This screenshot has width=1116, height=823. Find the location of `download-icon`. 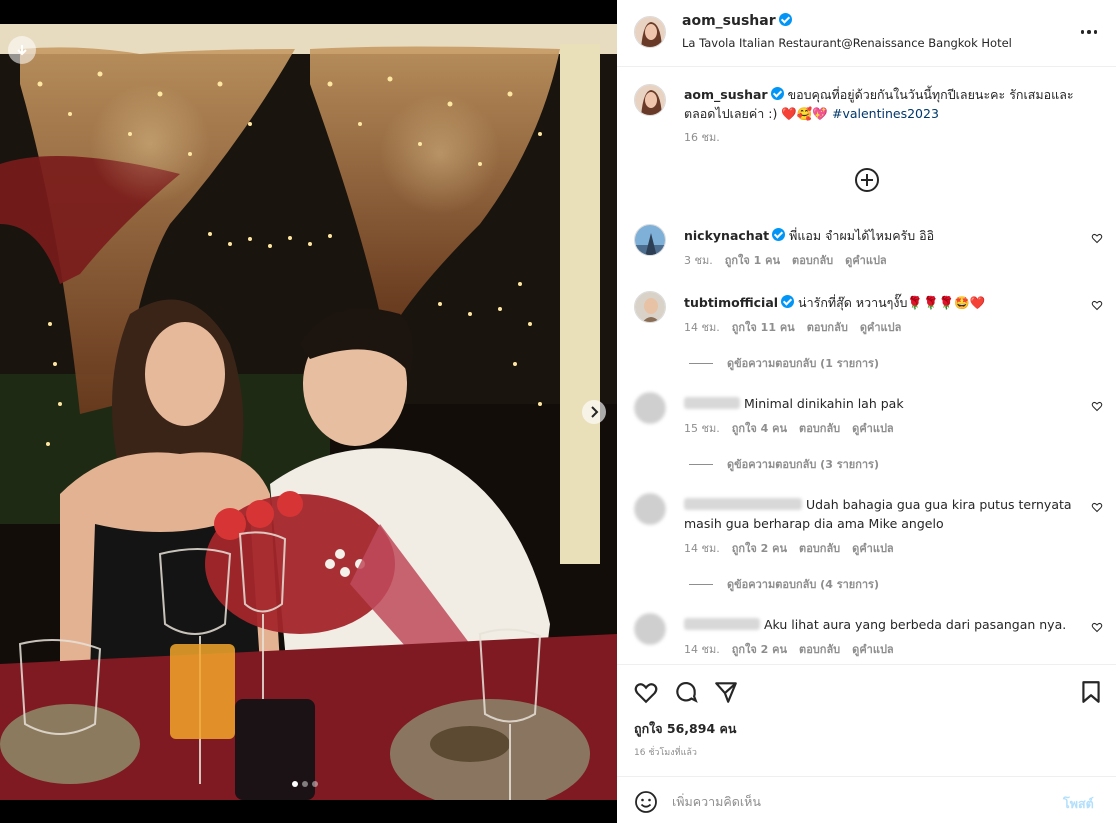

download-icon is located at coordinates (22, 50).